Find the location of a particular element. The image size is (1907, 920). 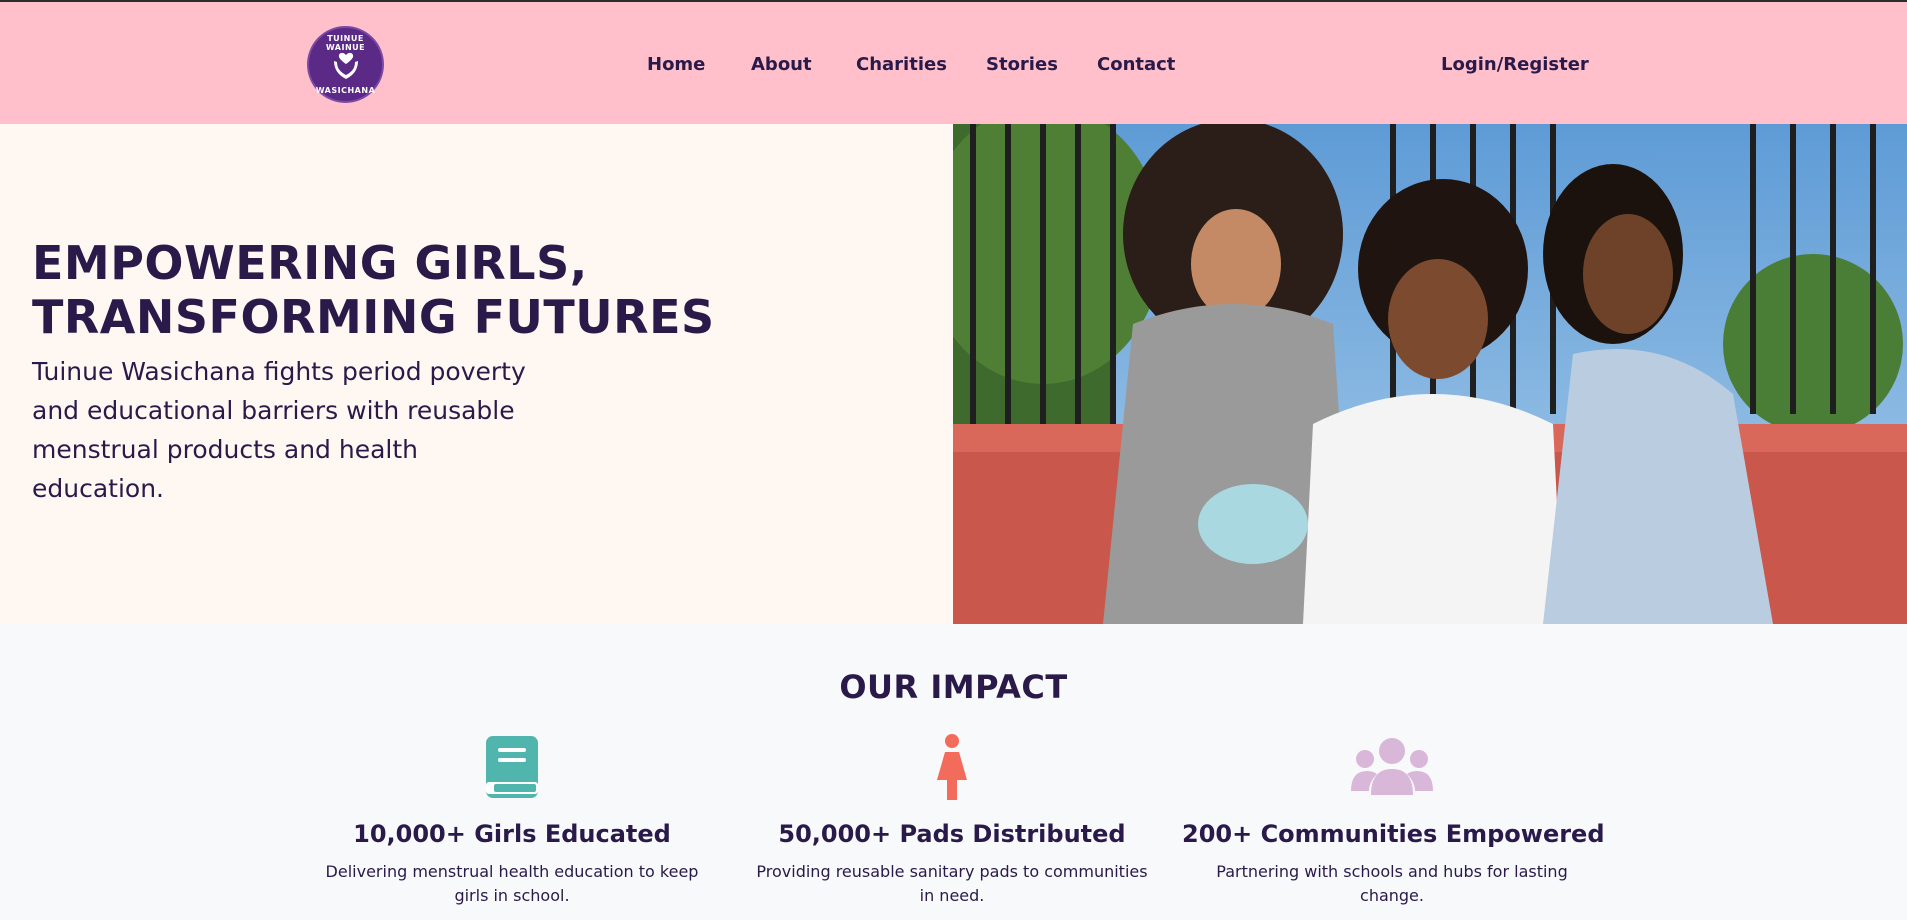

impact-stat-girls: 10,000+ Girls Educated is located at coordinates (512, 834).